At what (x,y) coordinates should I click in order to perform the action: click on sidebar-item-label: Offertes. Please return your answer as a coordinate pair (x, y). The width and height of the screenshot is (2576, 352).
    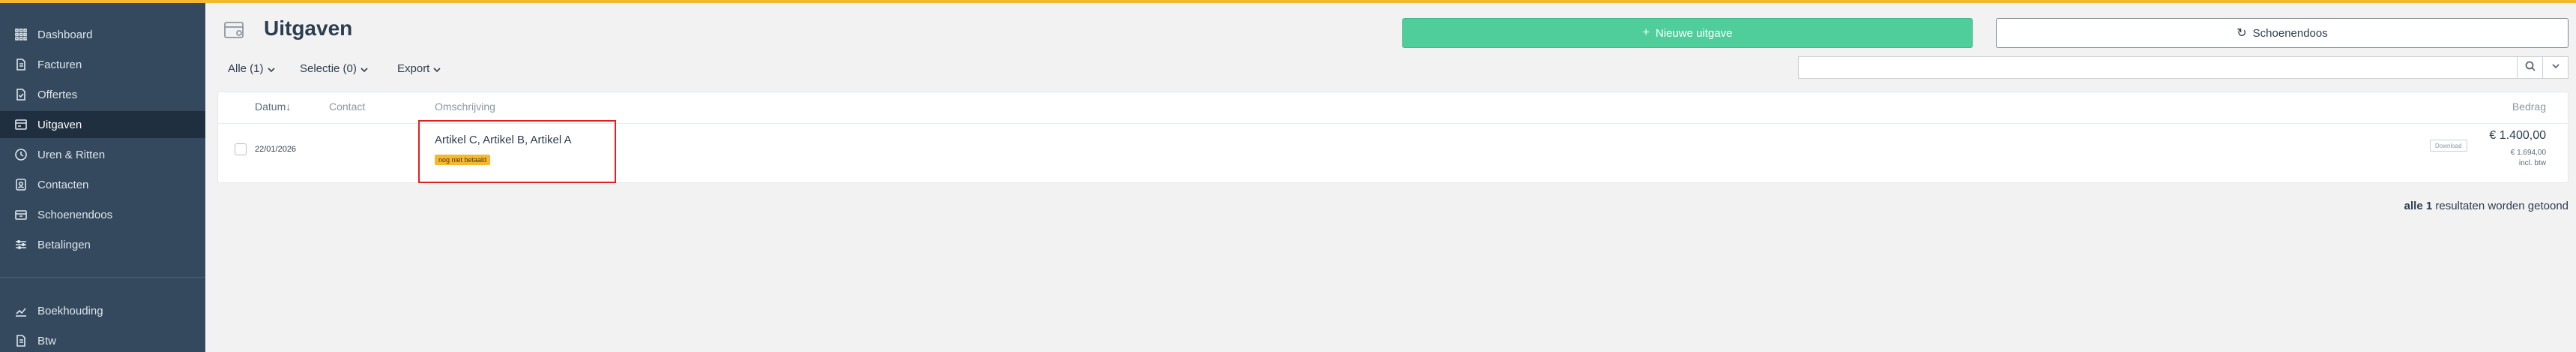
    Looking at the image, I should click on (57, 94).